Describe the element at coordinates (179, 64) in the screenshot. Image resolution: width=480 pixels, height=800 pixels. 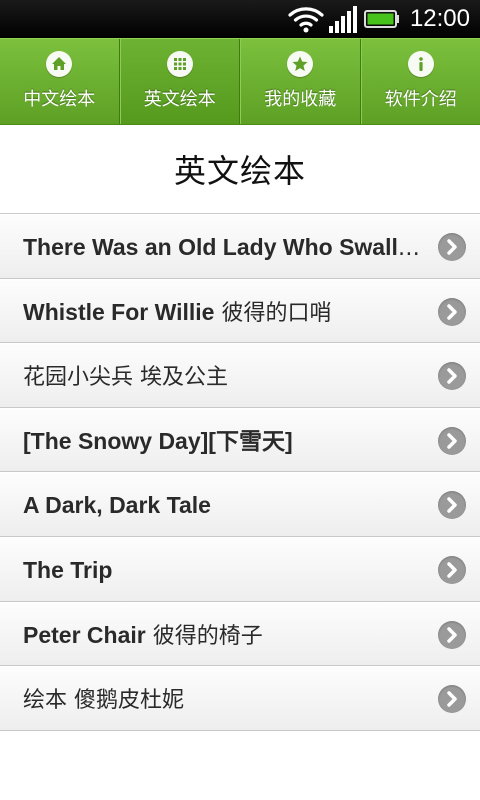
I see `grid-icon` at that location.